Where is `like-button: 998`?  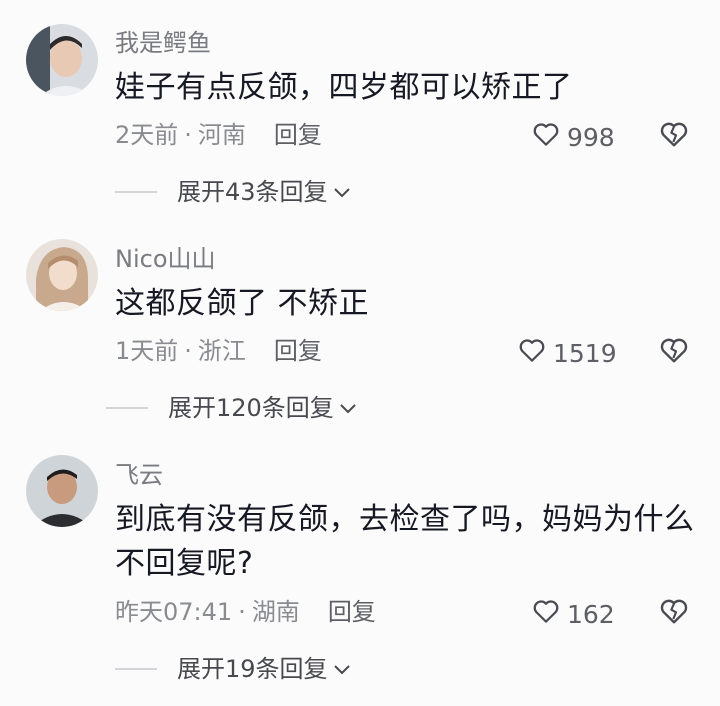 like-button: 998 is located at coordinates (573, 137).